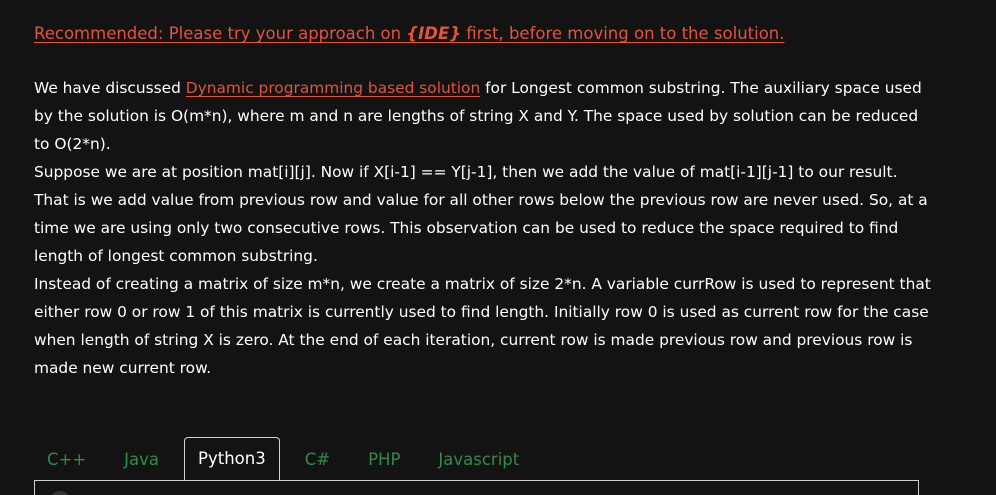 The image size is (996, 495). I want to click on language-tabs: C++ Java Python3 C# PHP Javascript, so click(283, 458).